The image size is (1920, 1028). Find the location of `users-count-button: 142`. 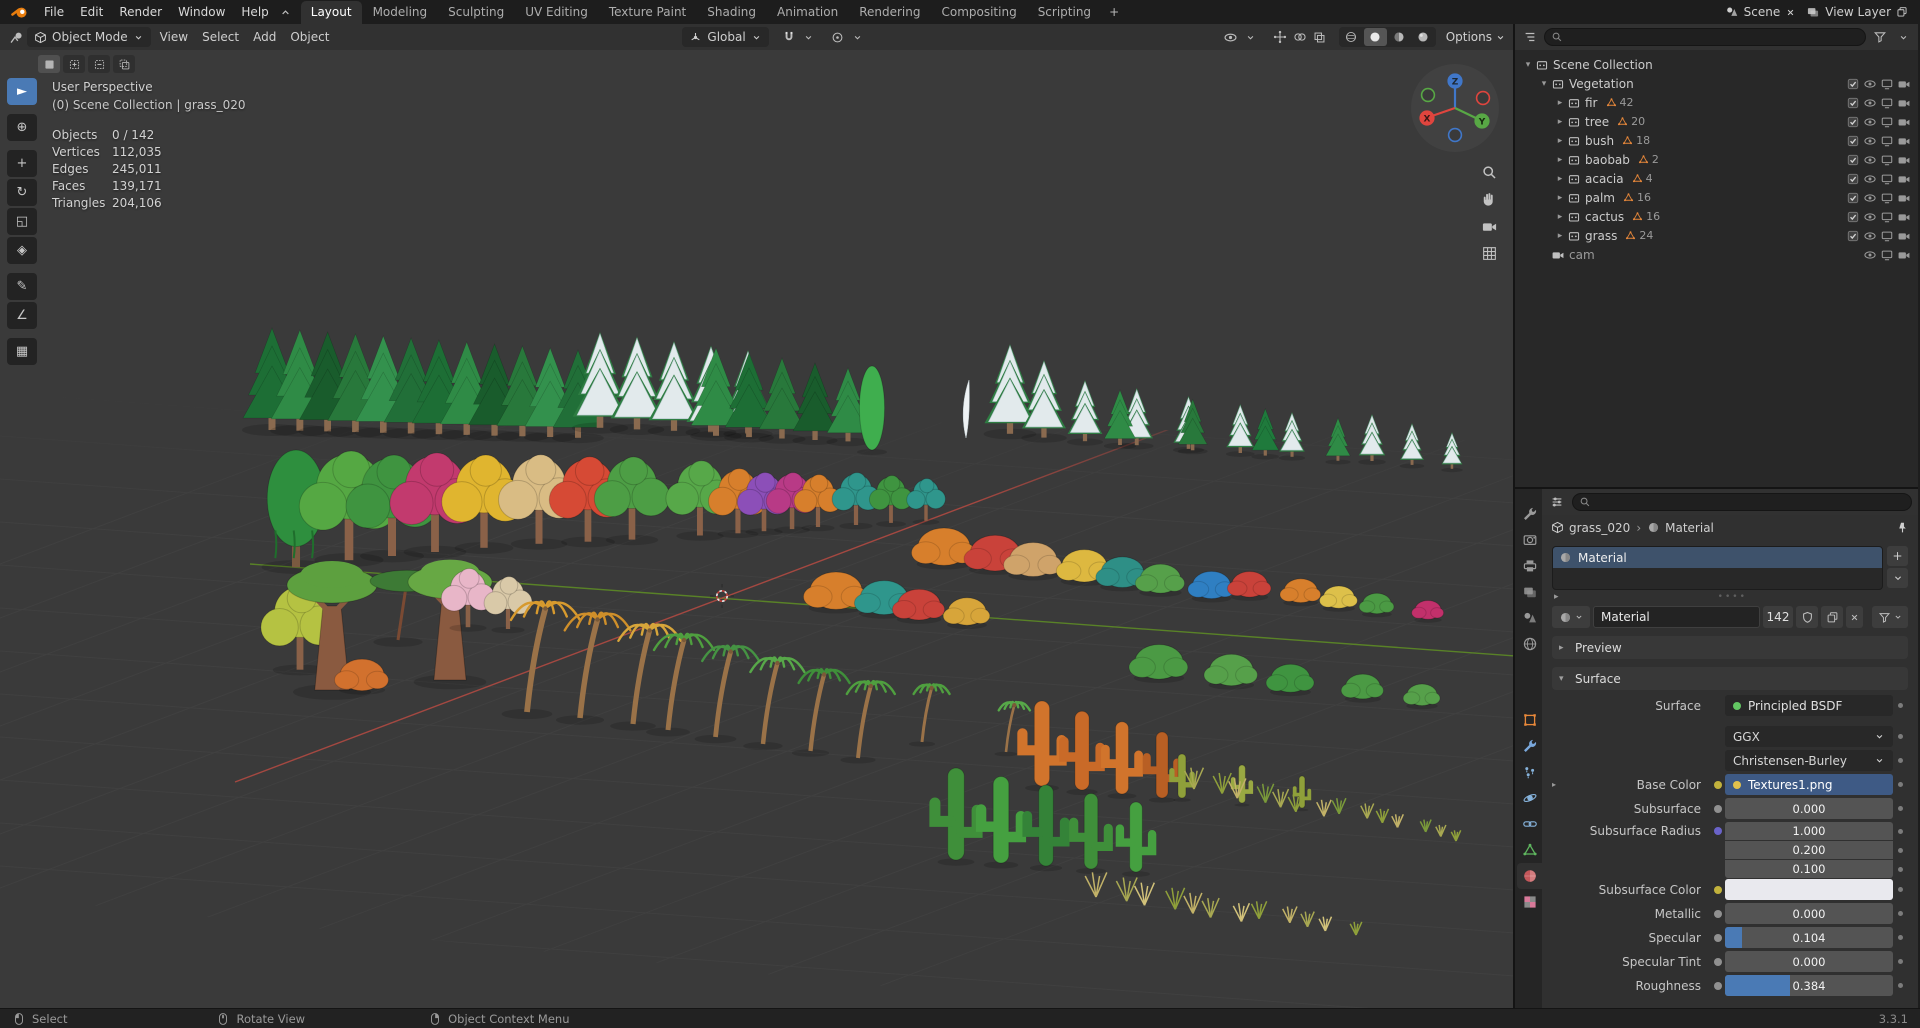

users-count-button: 142 is located at coordinates (1778, 617).